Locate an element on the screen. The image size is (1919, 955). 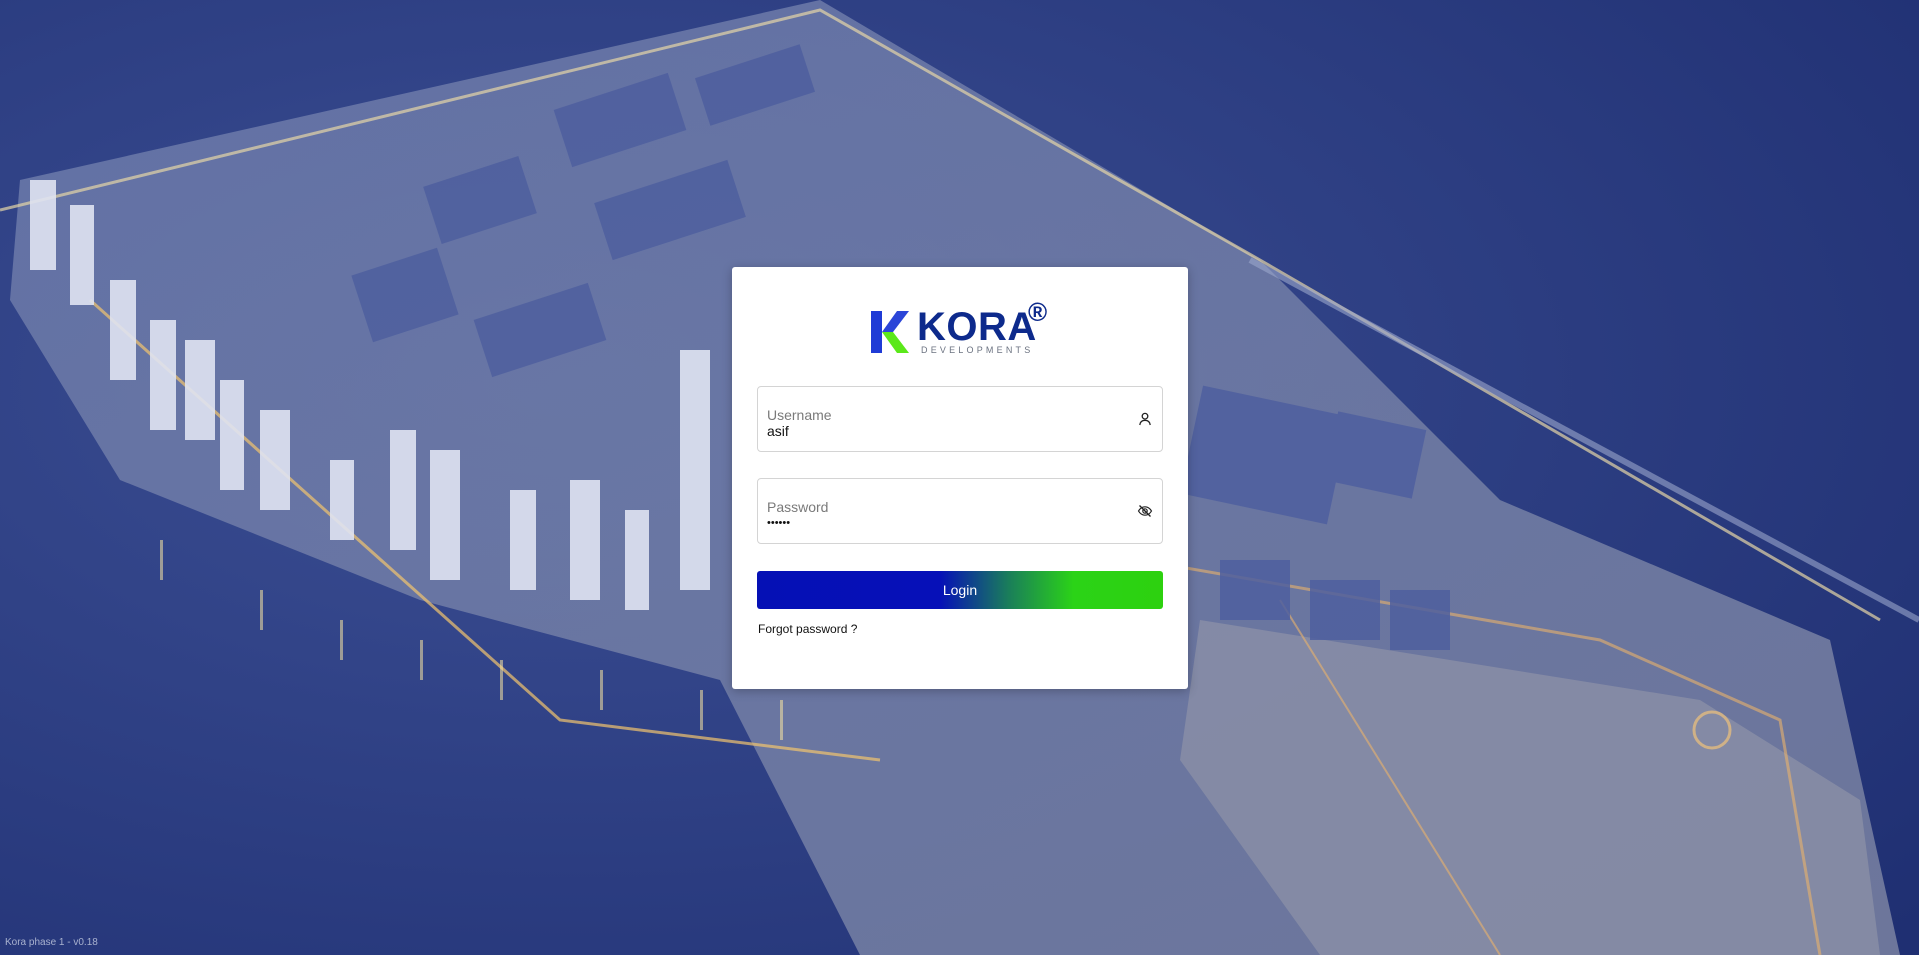
username-field: Username is located at coordinates (960, 419).